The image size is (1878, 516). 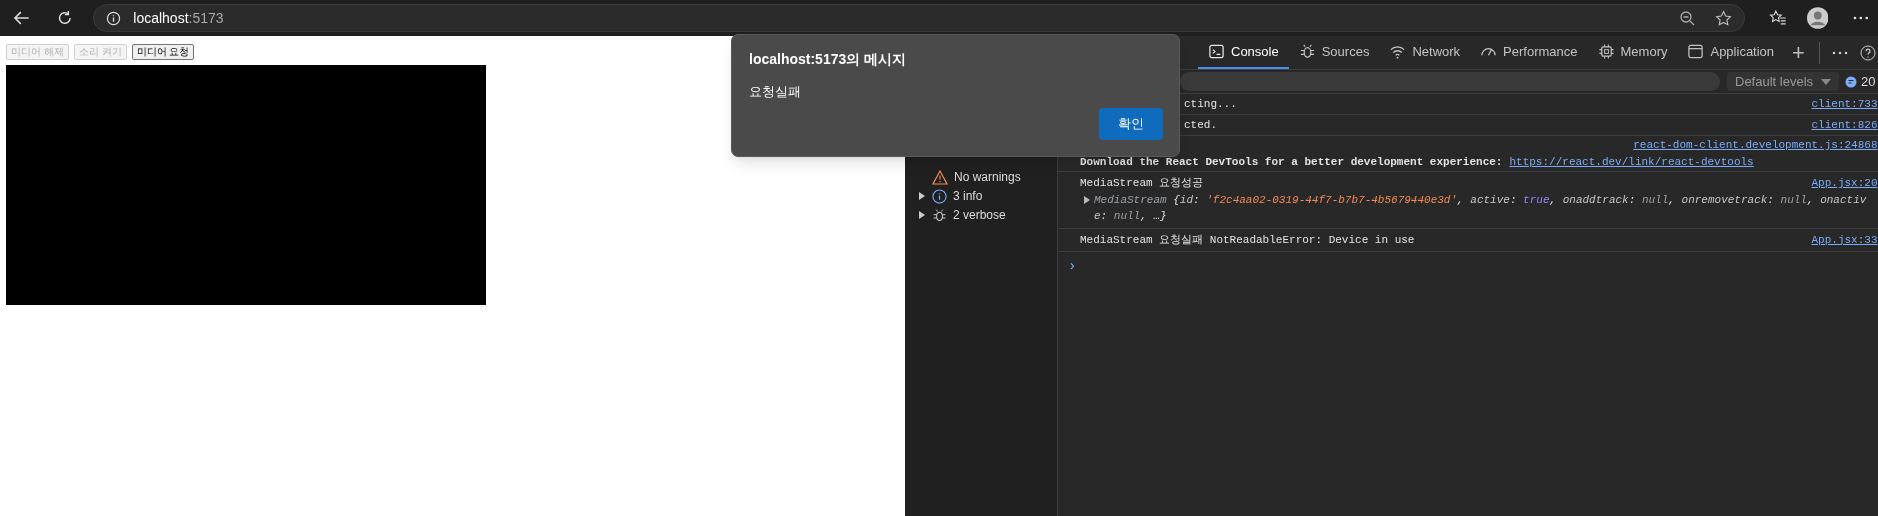 I want to click on levels-dropdown: Default levels, so click(x=1783, y=81).